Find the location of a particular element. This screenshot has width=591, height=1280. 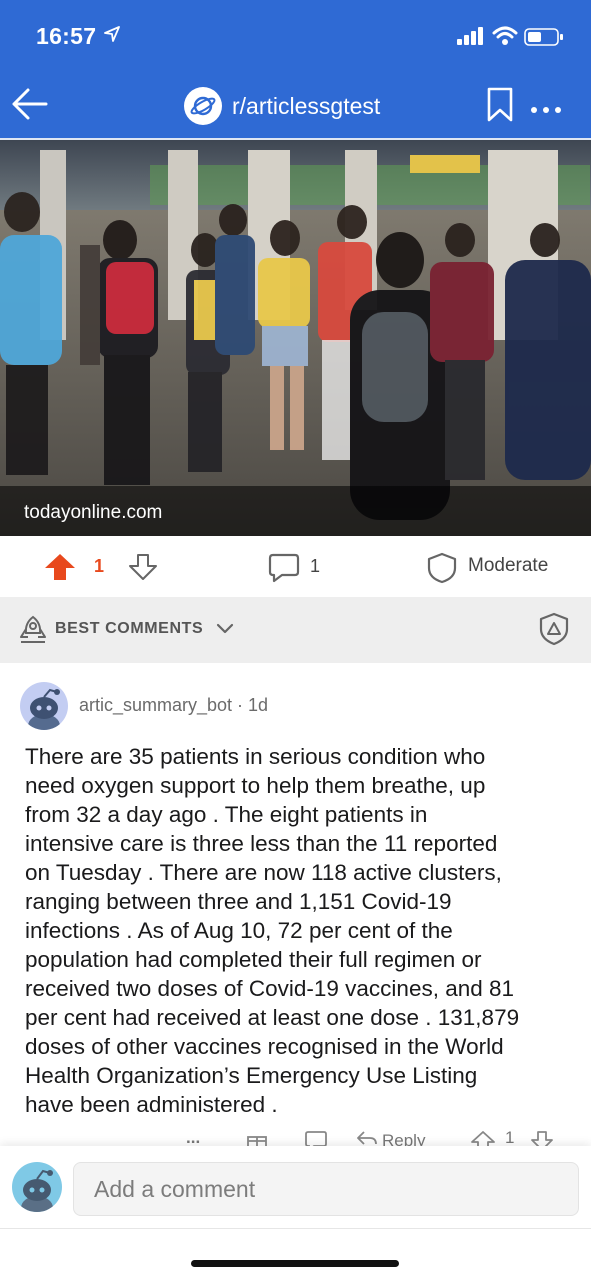

comment-composer-bar is located at coordinates (295, 1213).